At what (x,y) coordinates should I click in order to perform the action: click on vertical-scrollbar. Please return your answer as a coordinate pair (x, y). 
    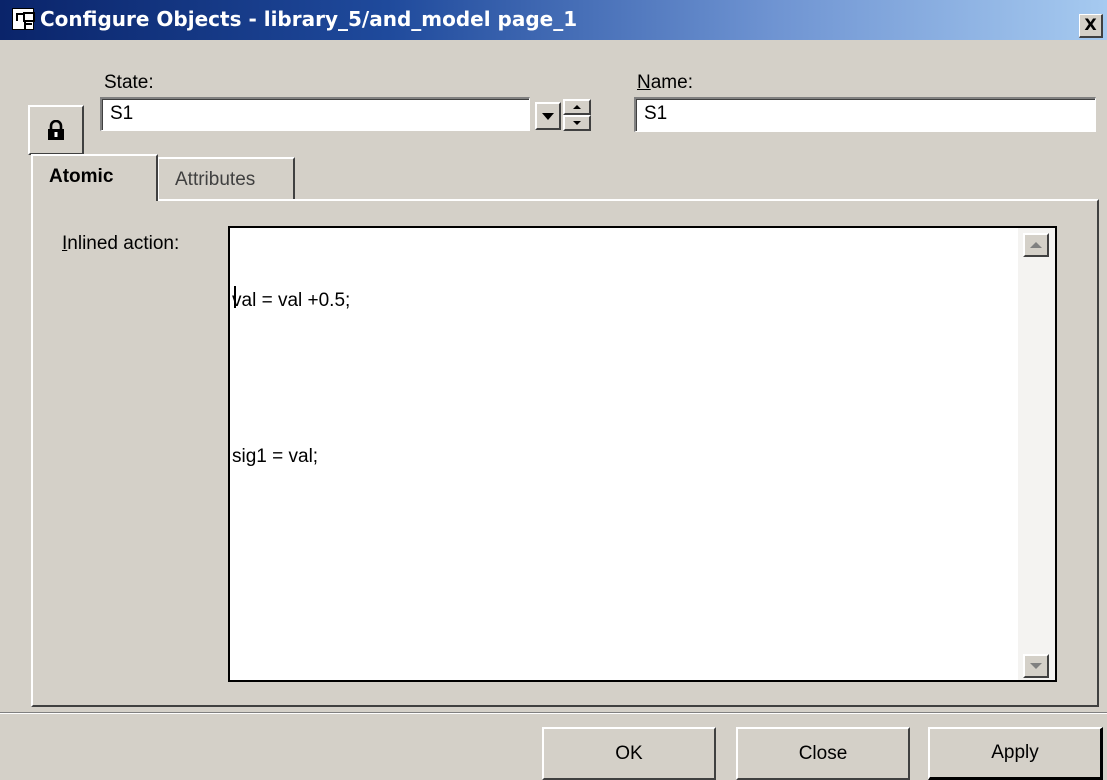
    Looking at the image, I should click on (1036, 454).